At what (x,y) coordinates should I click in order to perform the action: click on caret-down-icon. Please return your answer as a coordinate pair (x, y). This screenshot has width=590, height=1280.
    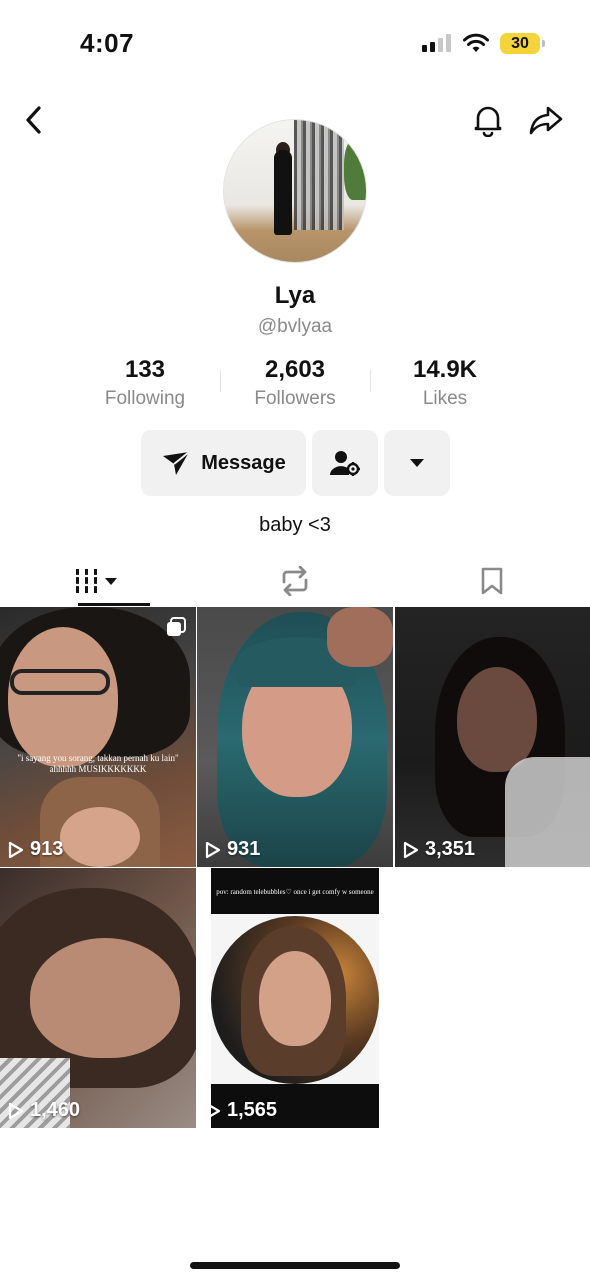
    Looking at the image, I should click on (417, 463).